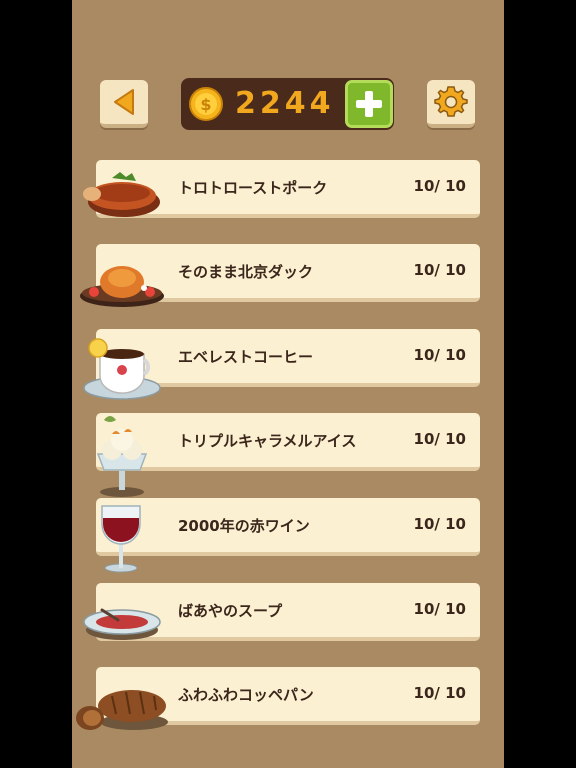 This screenshot has width=576, height=768. What do you see at coordinates (122, 624) in the screenshot?
I see `soup-bowl-icon` at bounding box center [122, 624].